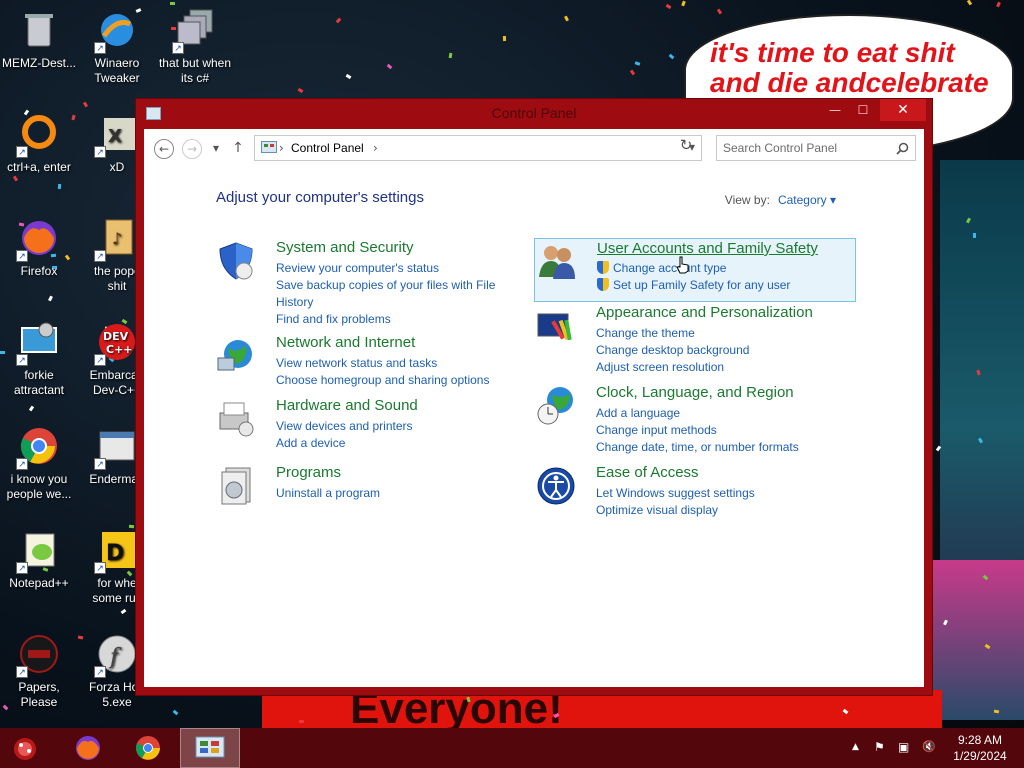 The image size is (1024, 768). What do you see at coordinates (406, 363) in the screenshot?
I see `category-link: View network status and tasks` at bounding box center [406, 363].